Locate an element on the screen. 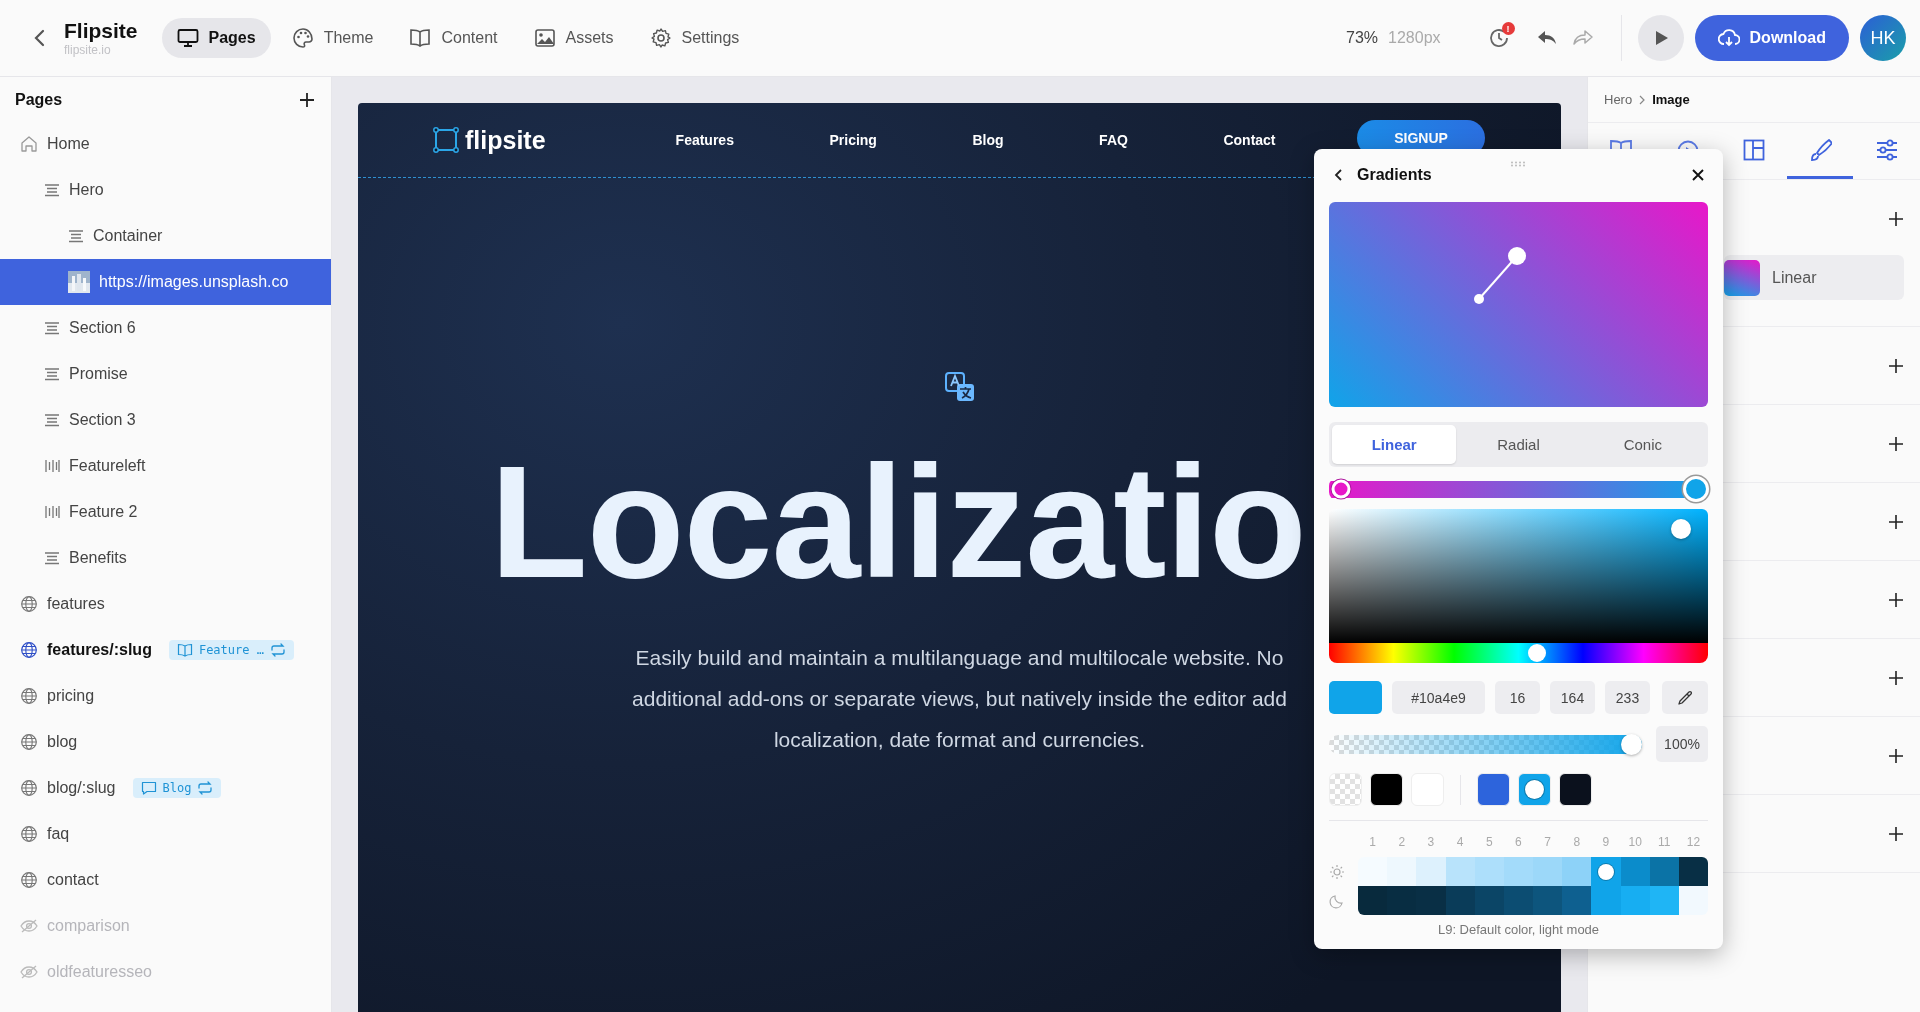 Image resolution: width=1920 pixels, height=1012 pixels. site-nav-link: Blog is located at coordinates (988, 140).